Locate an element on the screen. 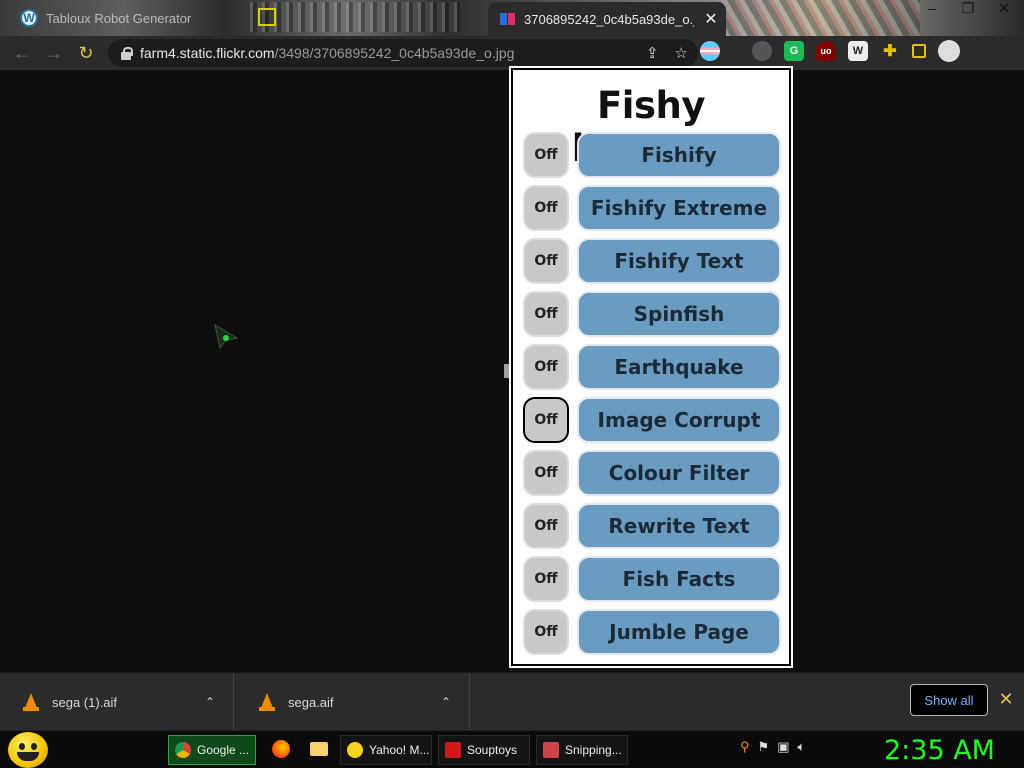  chrome-icon is located at coordinates (183, 750).